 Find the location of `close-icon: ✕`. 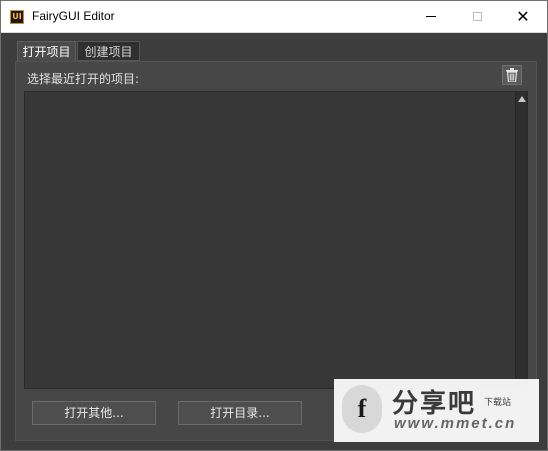

close-icon: ✕ is located at coordinates (523, 16).